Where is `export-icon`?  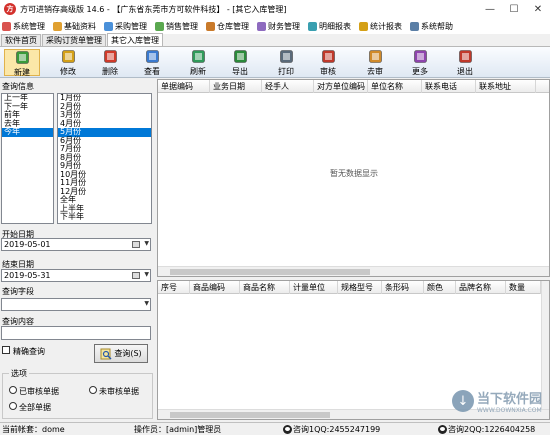
export-icon is located at coordinates (240, 56).